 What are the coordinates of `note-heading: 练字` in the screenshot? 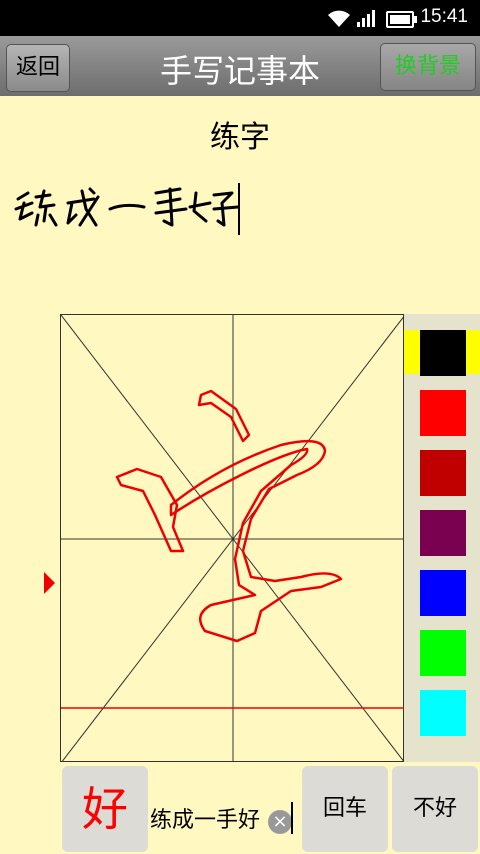 It's located at (240, 137).